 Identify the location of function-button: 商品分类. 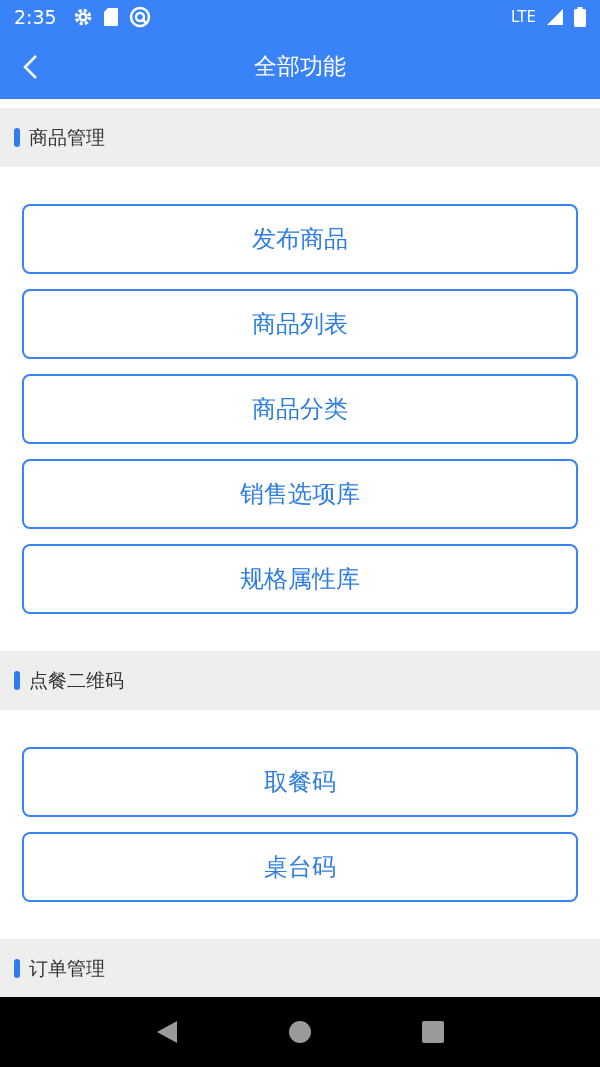
(300, 409).